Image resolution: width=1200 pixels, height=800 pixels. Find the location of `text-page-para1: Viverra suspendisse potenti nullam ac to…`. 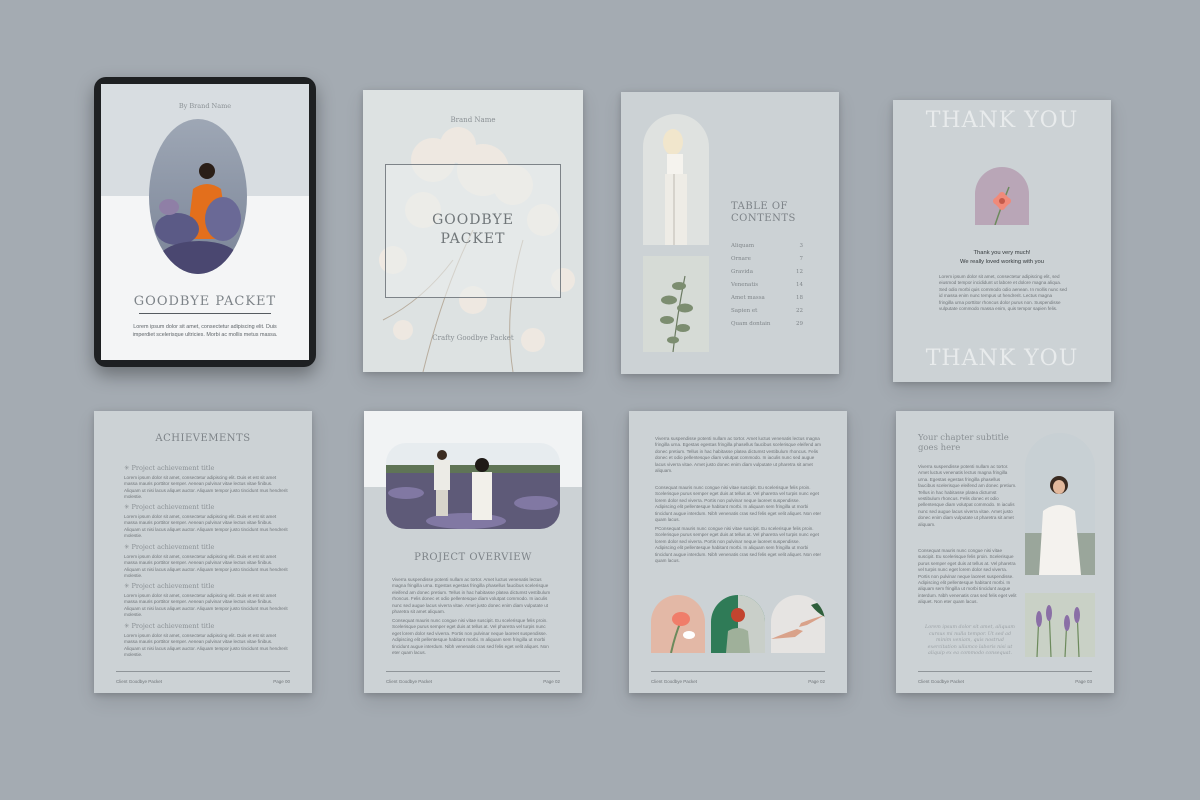

text-page-para1: Viverra suspendisse potenti nullam ac to… is located at coordinates (738, 455).